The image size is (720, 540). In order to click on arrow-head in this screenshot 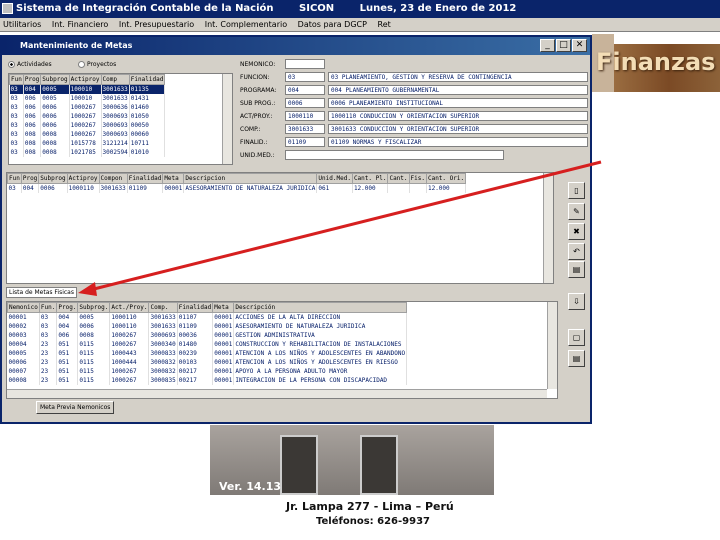, I will do `click(87, 289)`.